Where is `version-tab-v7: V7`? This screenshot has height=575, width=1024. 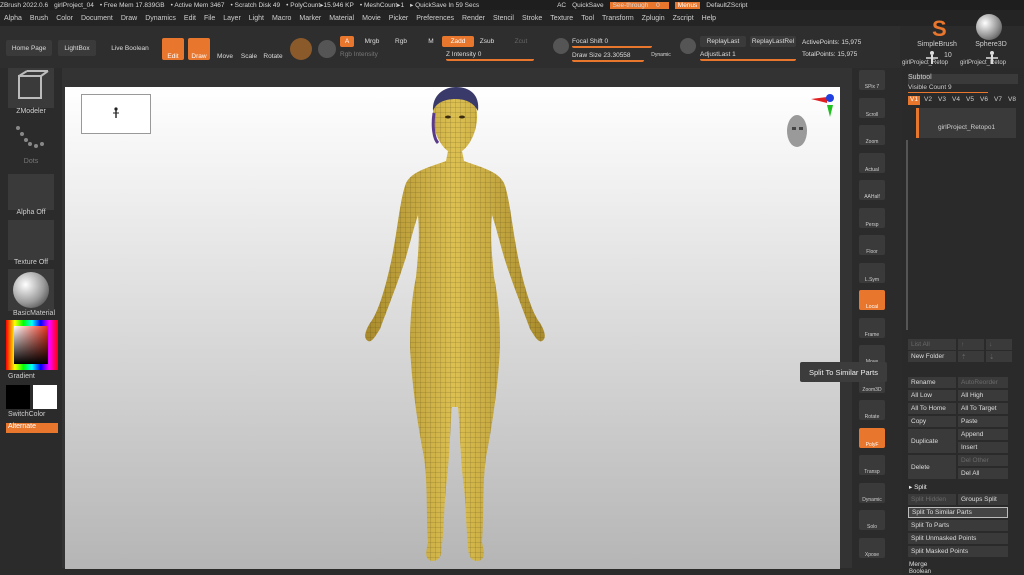 version-tab-v7: V7 is located at coordinates (998, 100).